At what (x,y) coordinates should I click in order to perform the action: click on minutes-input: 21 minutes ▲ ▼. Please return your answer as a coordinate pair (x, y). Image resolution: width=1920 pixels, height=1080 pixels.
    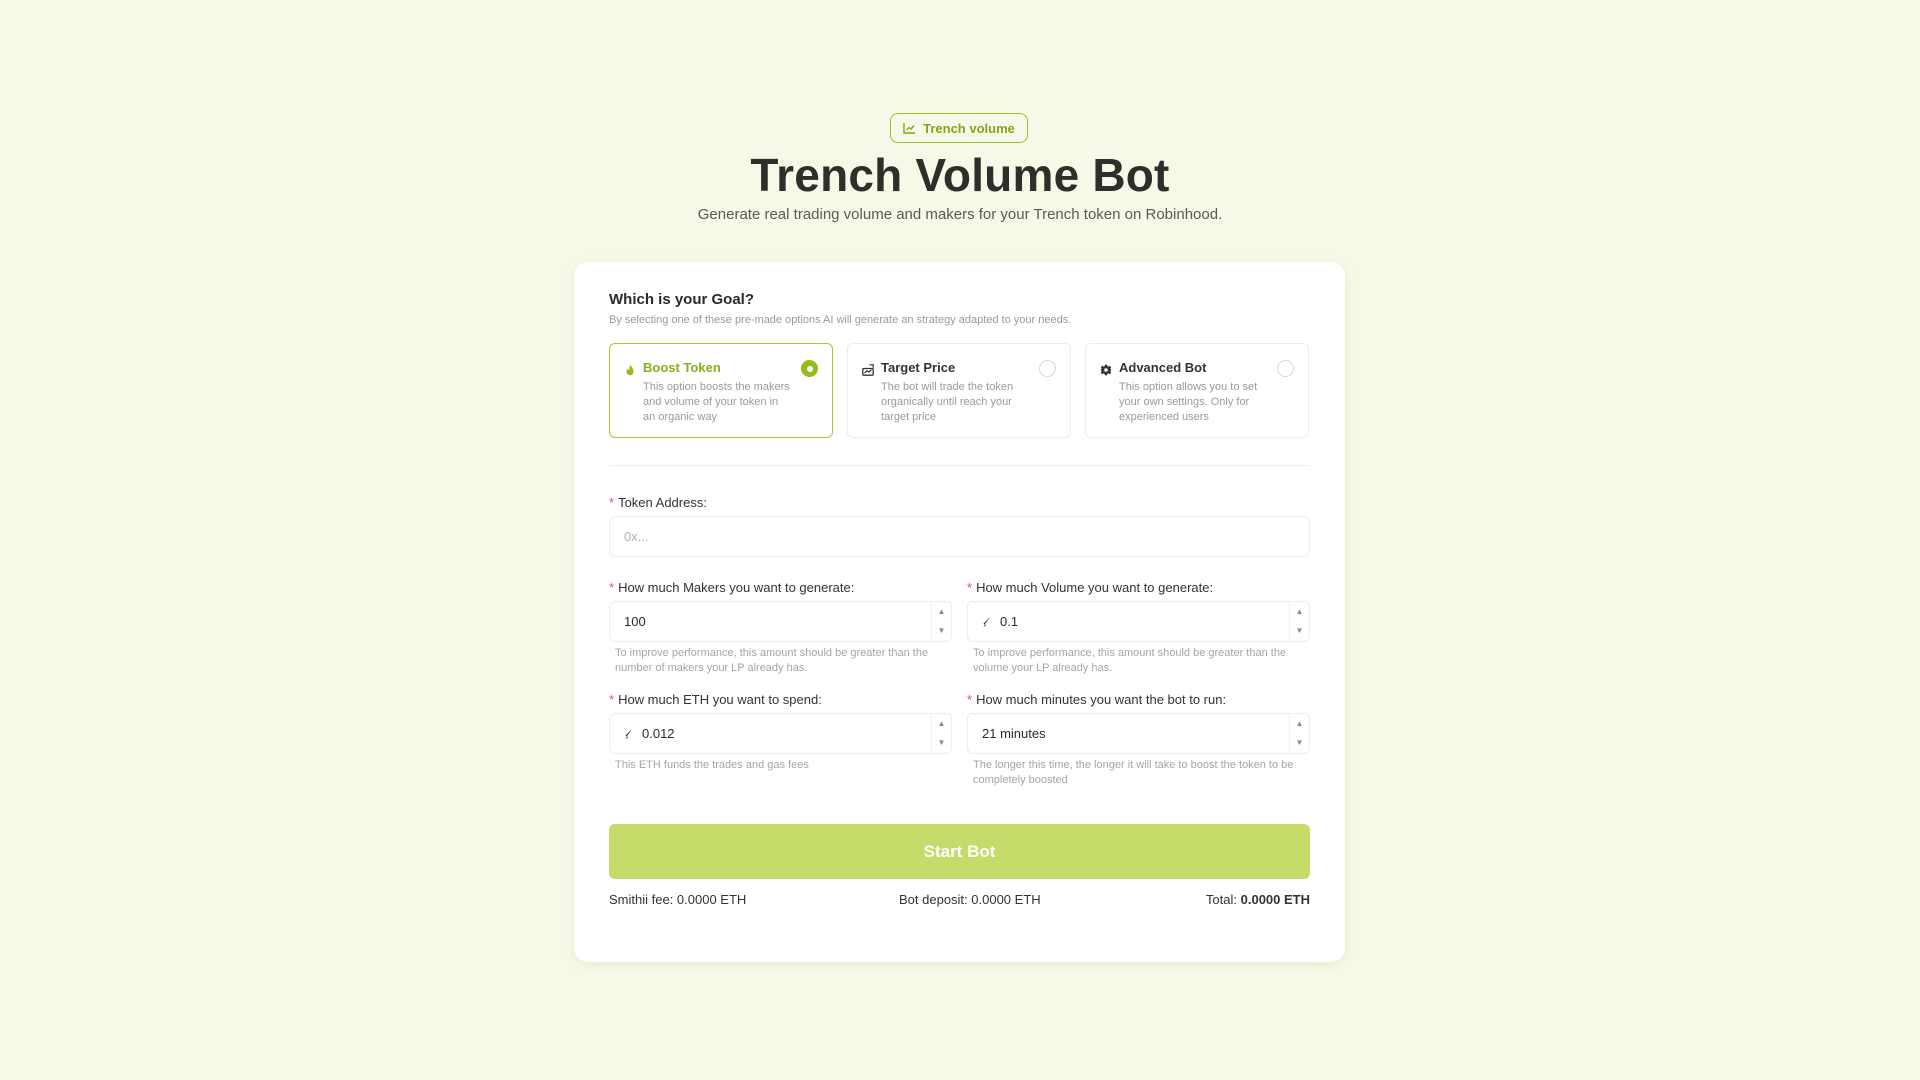
    Looking at the image, I should click on (1138, 733).